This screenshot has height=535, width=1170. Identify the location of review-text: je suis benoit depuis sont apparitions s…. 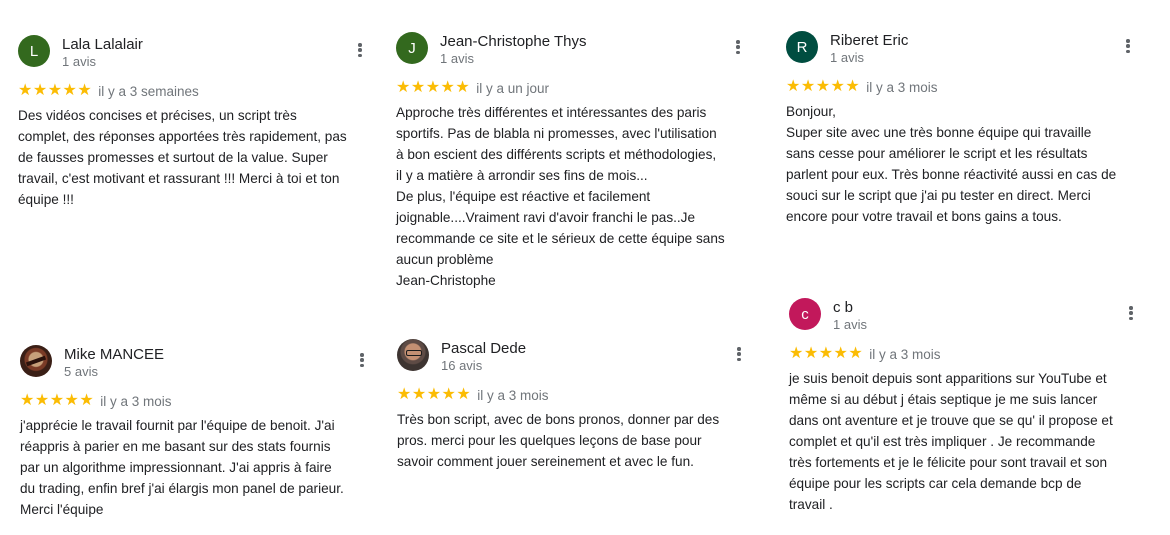
(951, 441).